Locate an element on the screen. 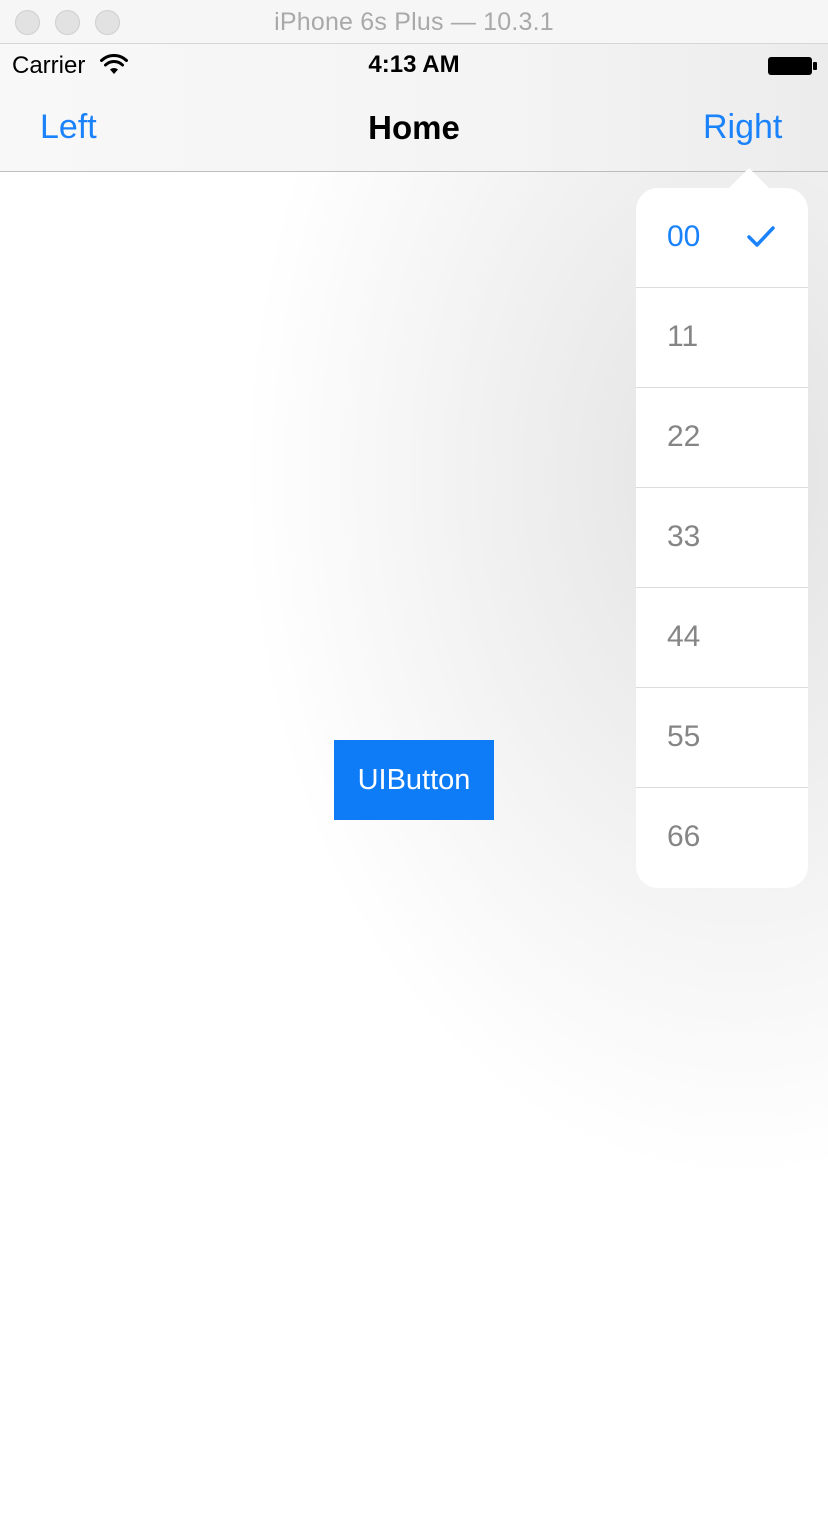  battery-icon is located at coordinates (792, 66).